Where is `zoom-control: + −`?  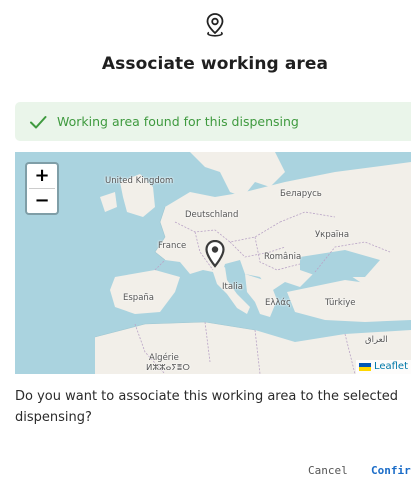 zoom-control: + − is located at coordinates (42, 188).